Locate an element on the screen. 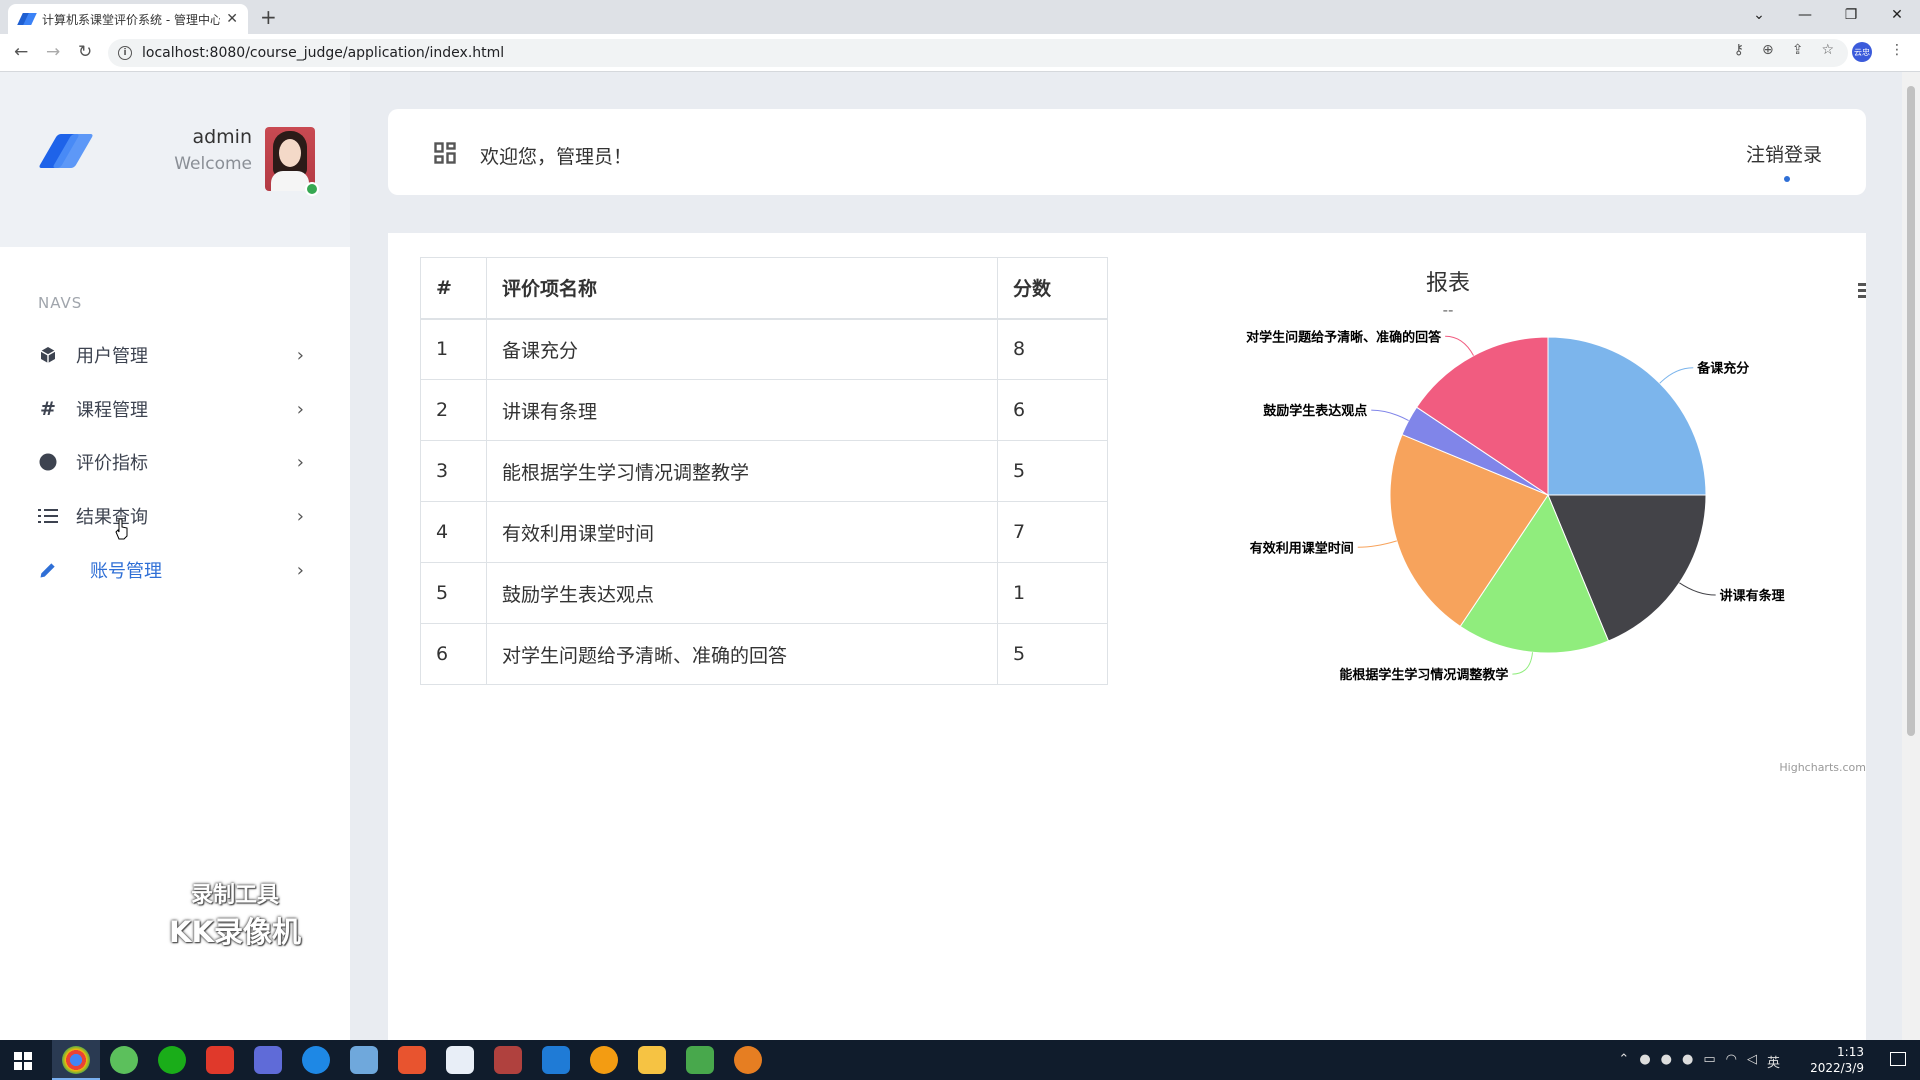  sidebar-item-user-management: 用户管理 › is located at coordinates (175, 355).